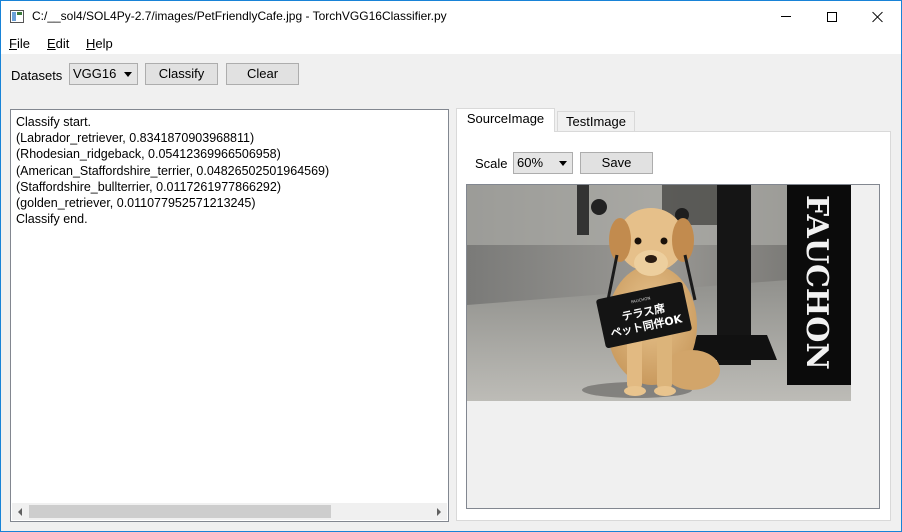 The height and width of the screenshot is (532, 902). I want to click on datasets-select: VGG16, so click(103, 74).